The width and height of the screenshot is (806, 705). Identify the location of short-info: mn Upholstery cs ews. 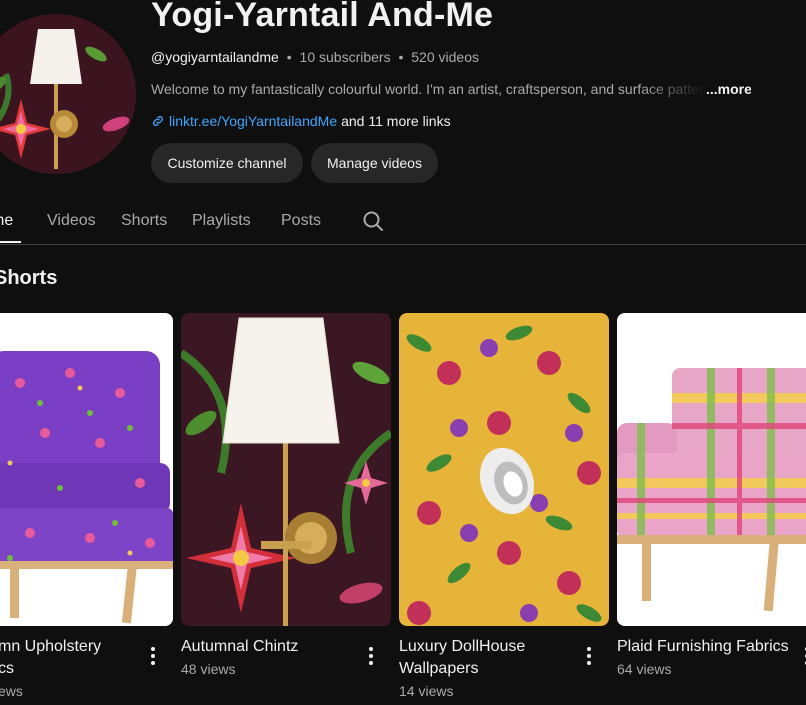
(74, 669).